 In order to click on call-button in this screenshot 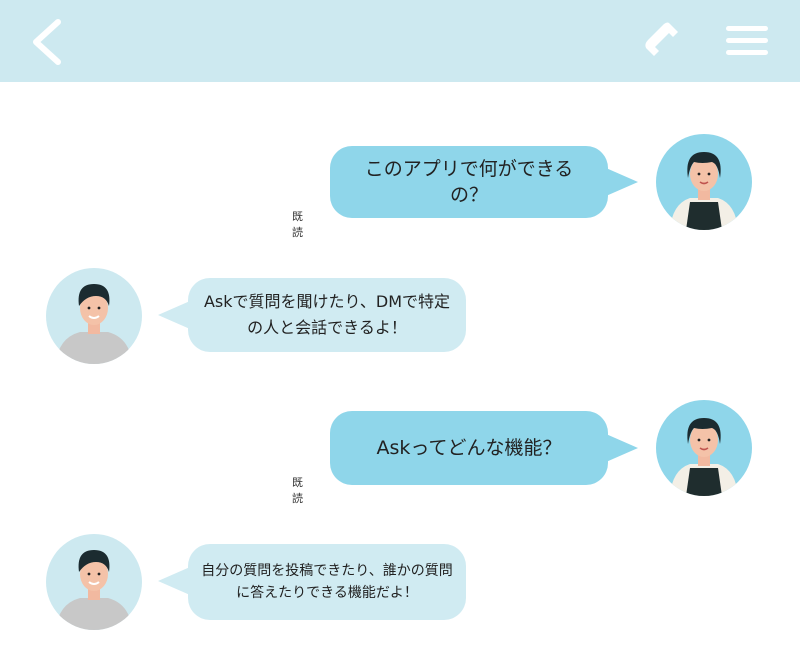, I will do `click(662, 42)`.